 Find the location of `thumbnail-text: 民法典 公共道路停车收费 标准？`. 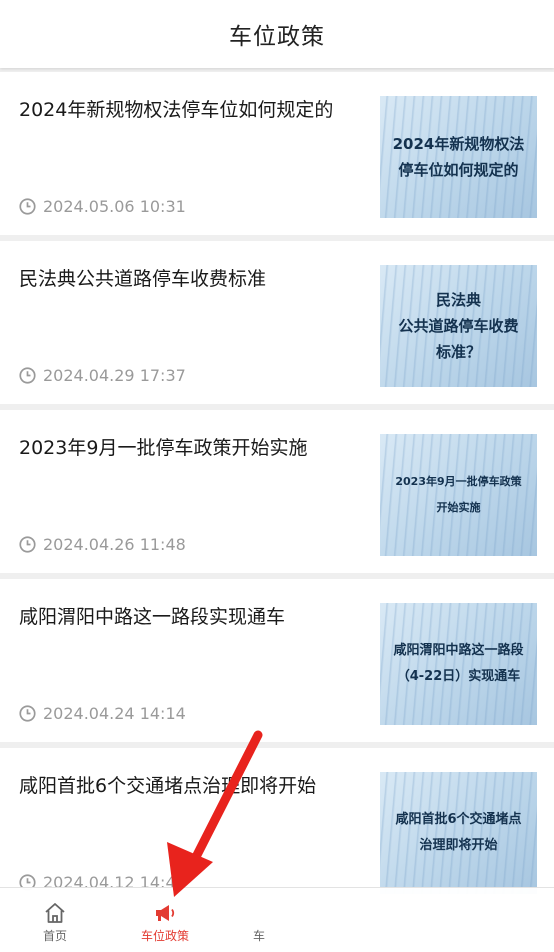

thumbnail-text: 民法典 公共道路停车收费 标准？ is located at coordinates (458, 326).